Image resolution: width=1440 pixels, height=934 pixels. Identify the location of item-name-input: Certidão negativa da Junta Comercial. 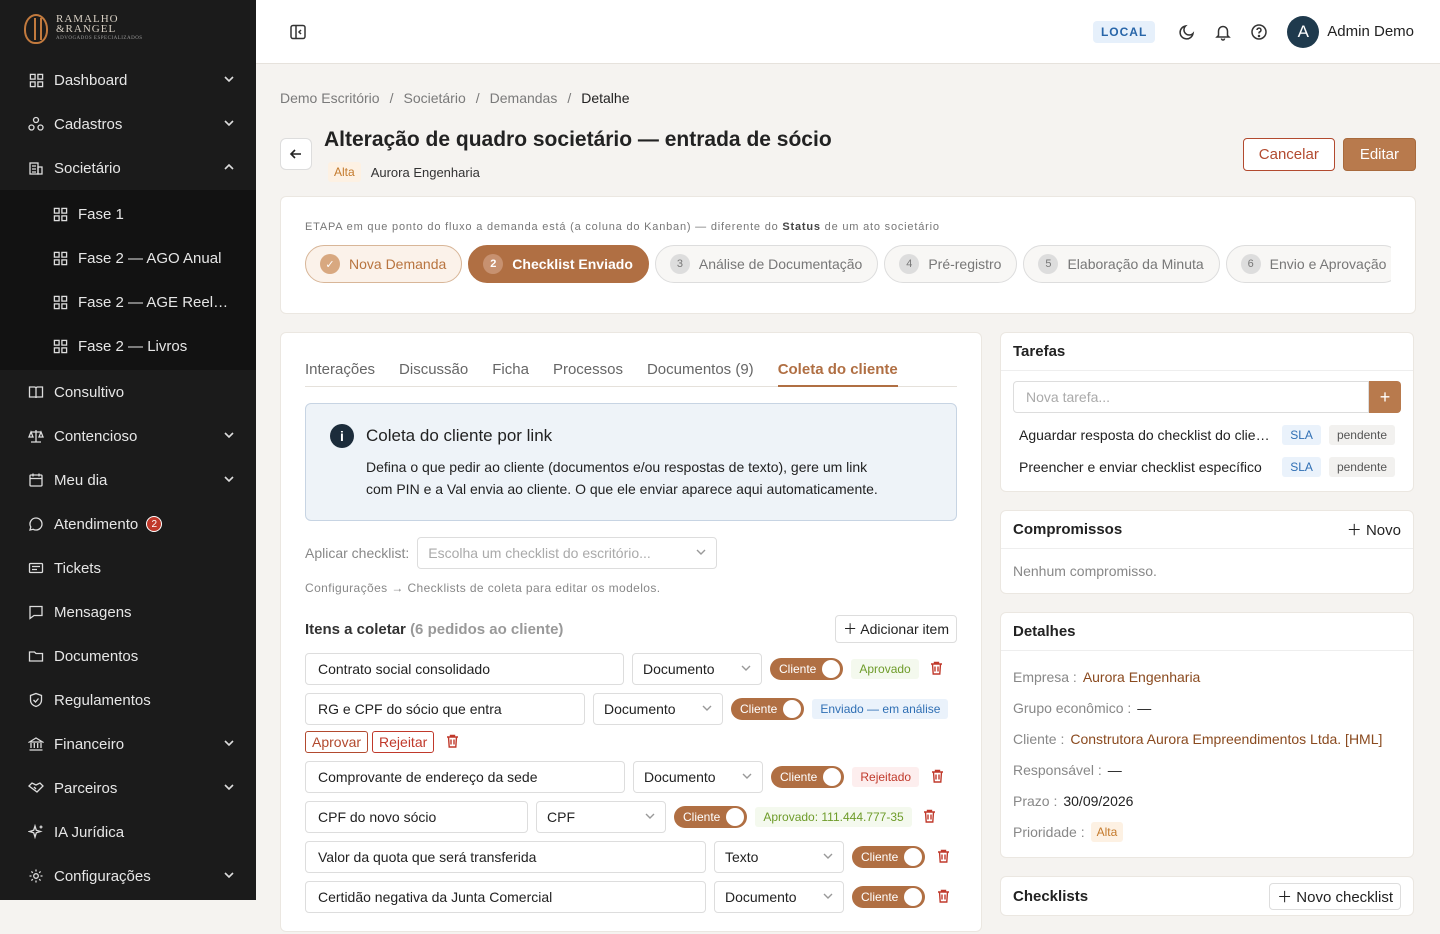
(505, 897).